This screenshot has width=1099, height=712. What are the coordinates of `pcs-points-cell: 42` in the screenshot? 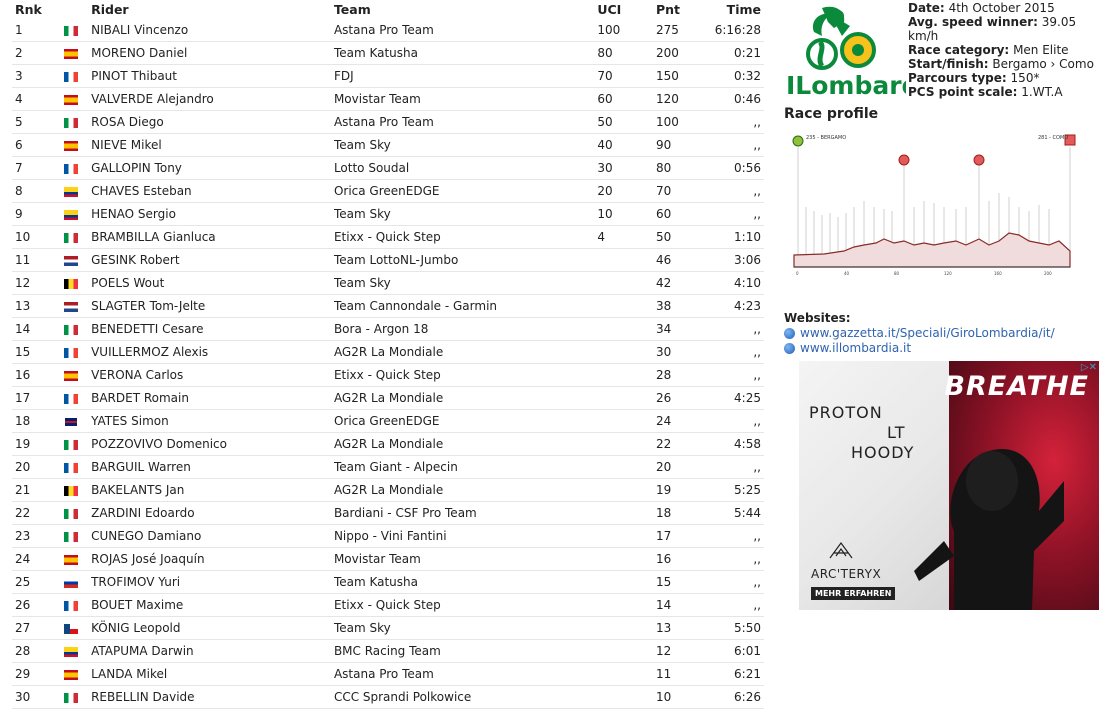 It's located at (682, 283).